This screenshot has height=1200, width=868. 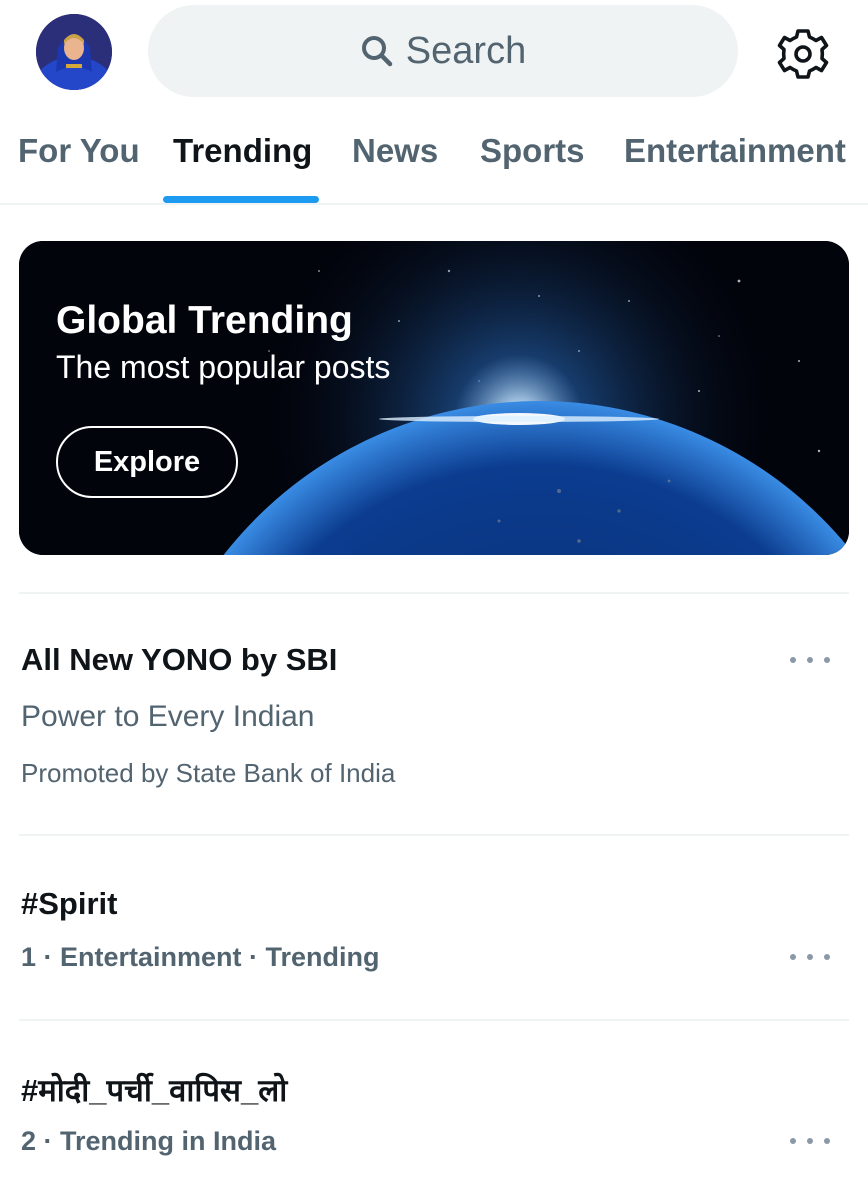 I want to click on user-avatar-image, so click(x=74, y=52).